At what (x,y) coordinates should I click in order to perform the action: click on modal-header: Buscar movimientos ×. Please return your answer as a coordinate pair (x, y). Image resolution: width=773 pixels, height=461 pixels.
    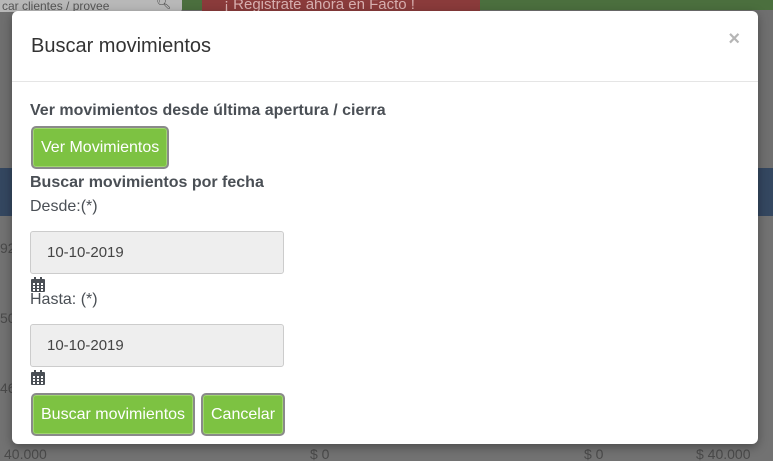
    Looking at the image, I should click on (385, 46).